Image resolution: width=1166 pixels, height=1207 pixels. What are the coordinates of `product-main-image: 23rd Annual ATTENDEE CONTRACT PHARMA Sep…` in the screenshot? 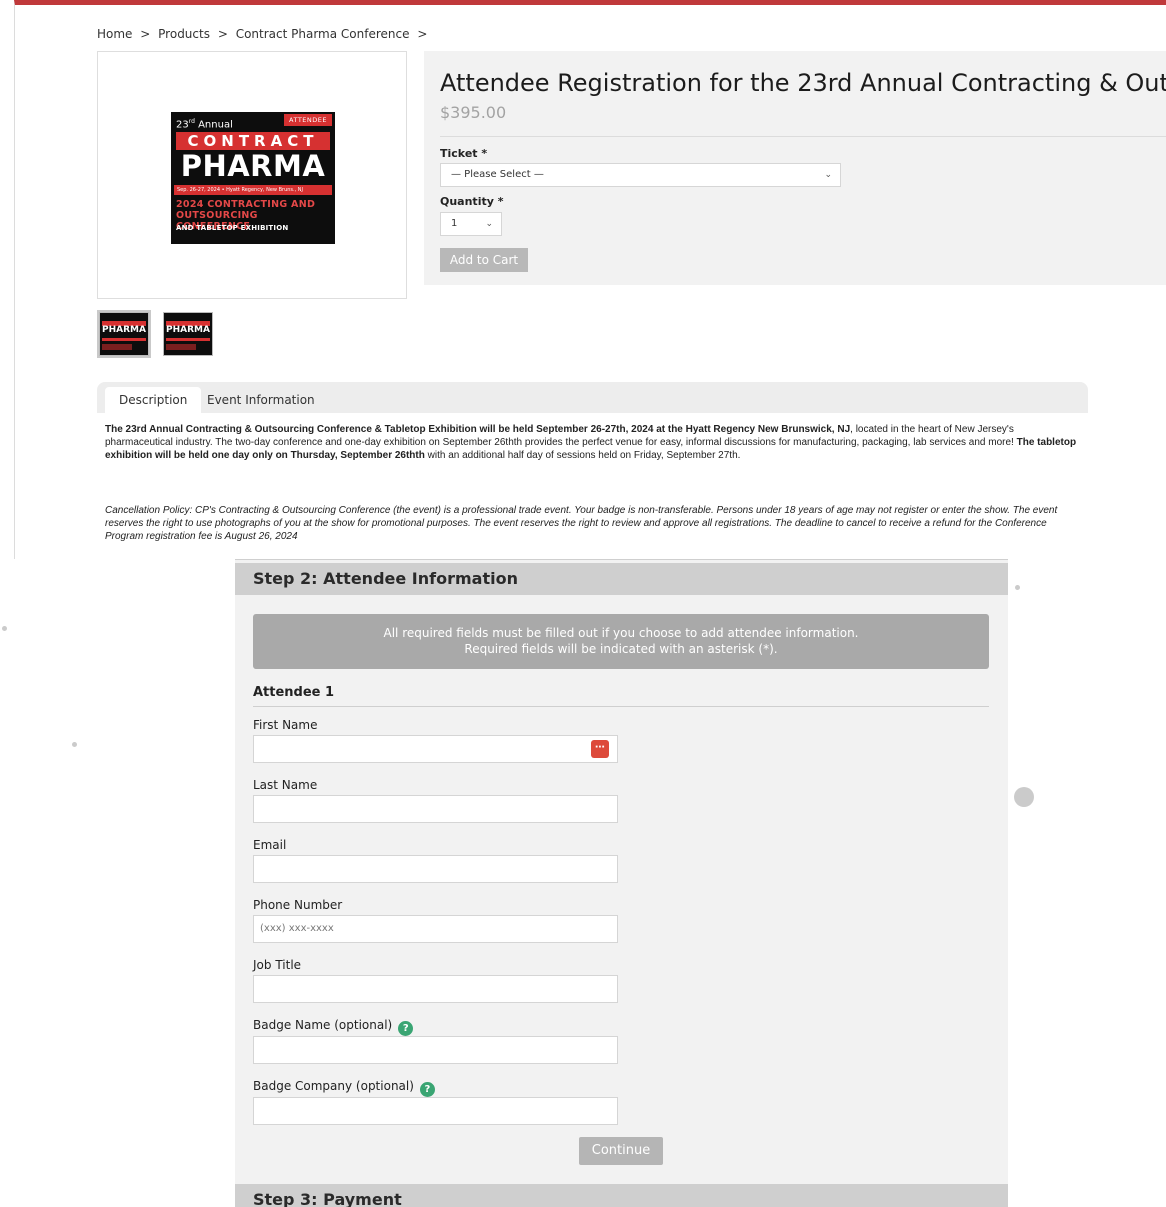 It's located at (252, 175).